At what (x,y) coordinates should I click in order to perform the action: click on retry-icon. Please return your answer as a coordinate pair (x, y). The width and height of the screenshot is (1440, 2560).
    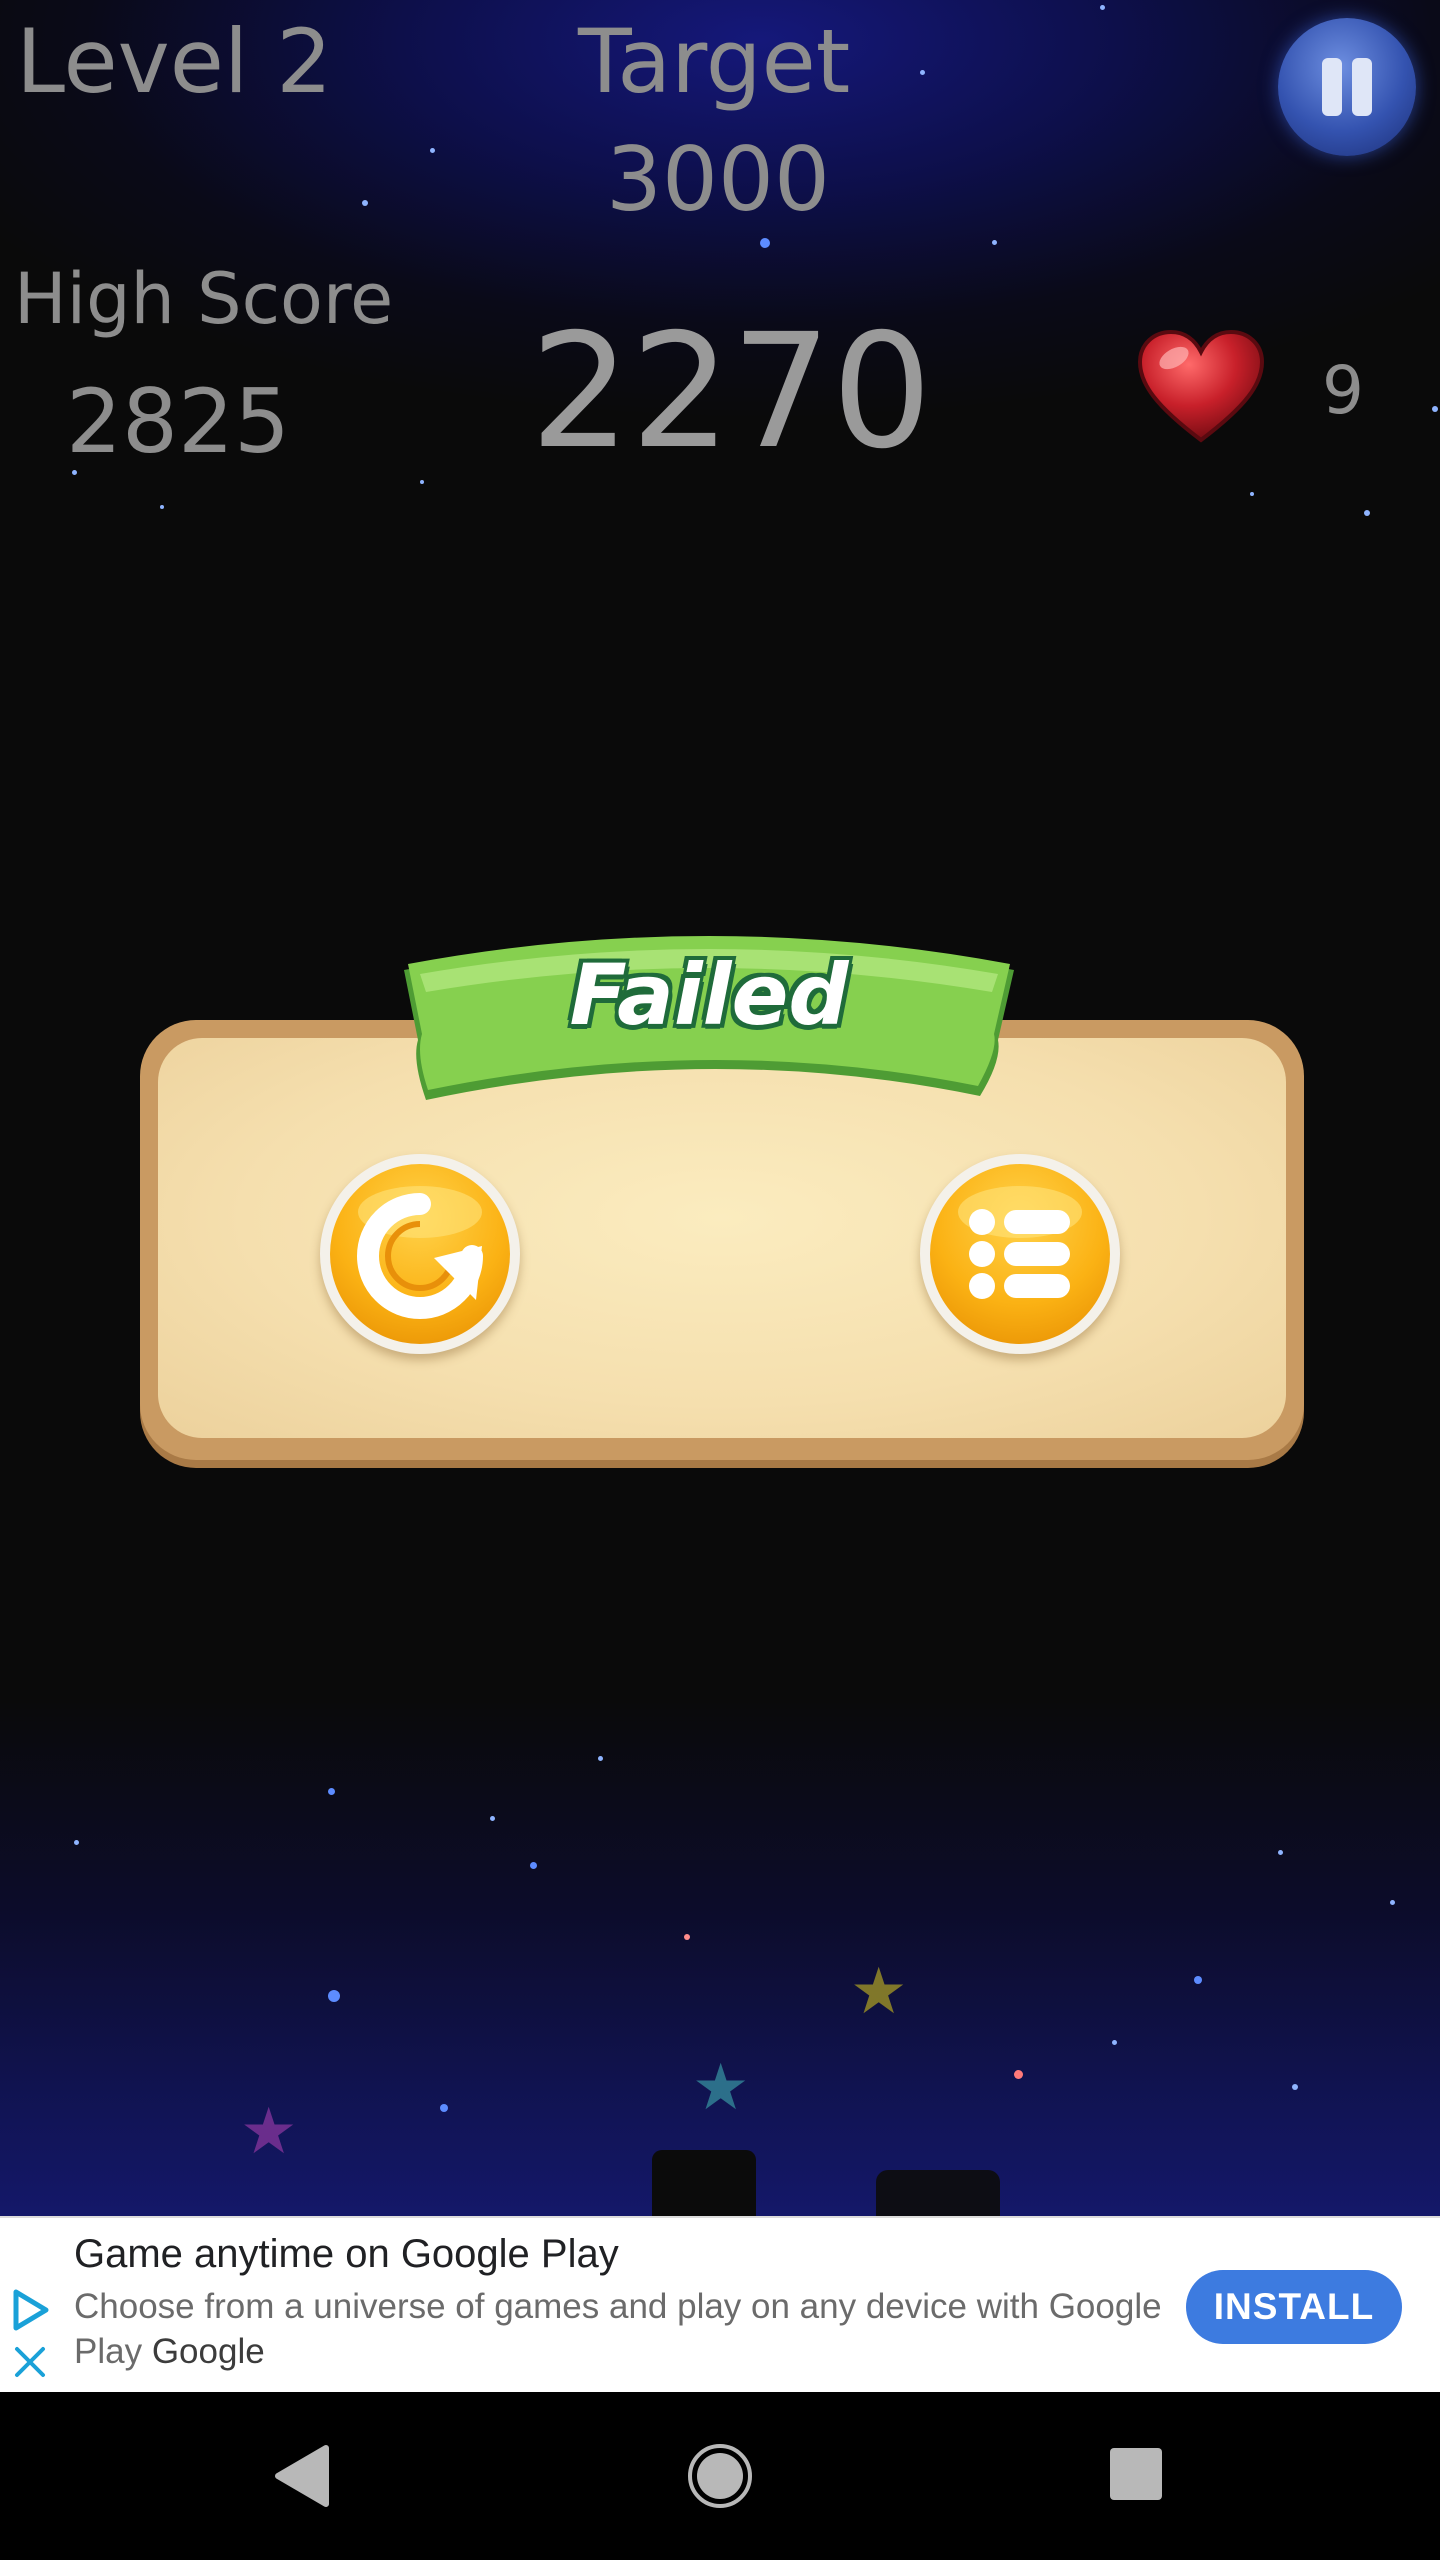
    Looking at the image, I should click on (420, 1252).